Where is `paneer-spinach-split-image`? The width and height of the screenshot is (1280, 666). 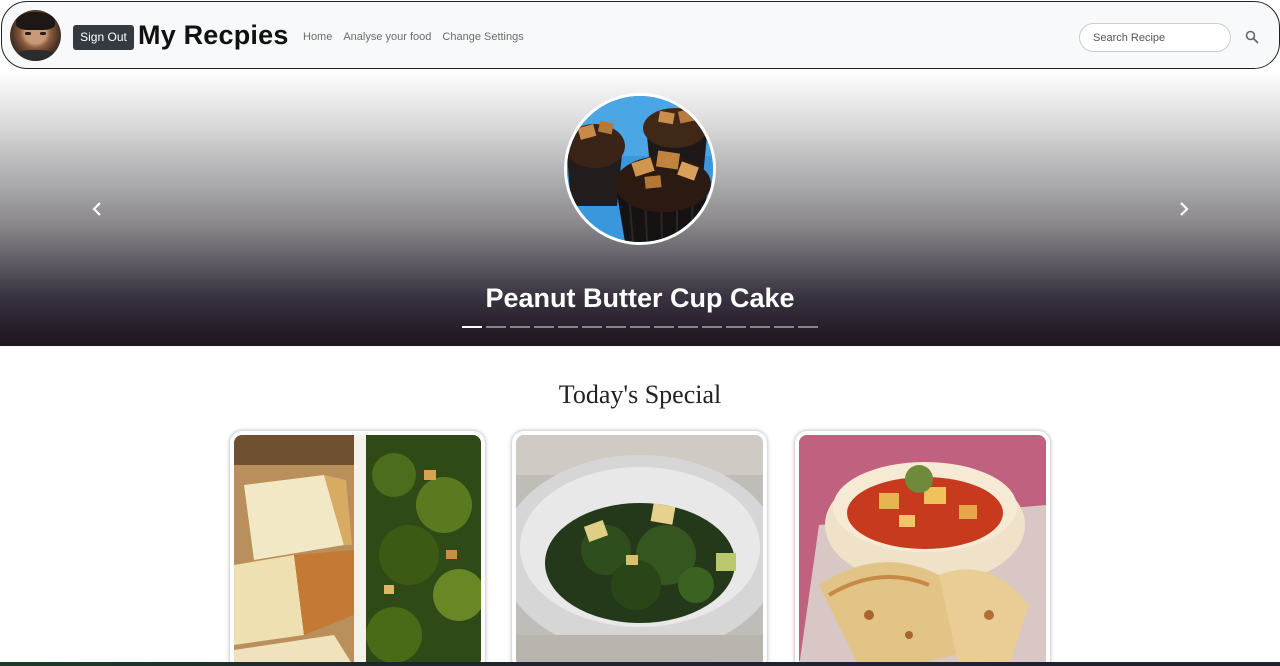 paneer-spinach-split-image is located at coordinates (357, 550).